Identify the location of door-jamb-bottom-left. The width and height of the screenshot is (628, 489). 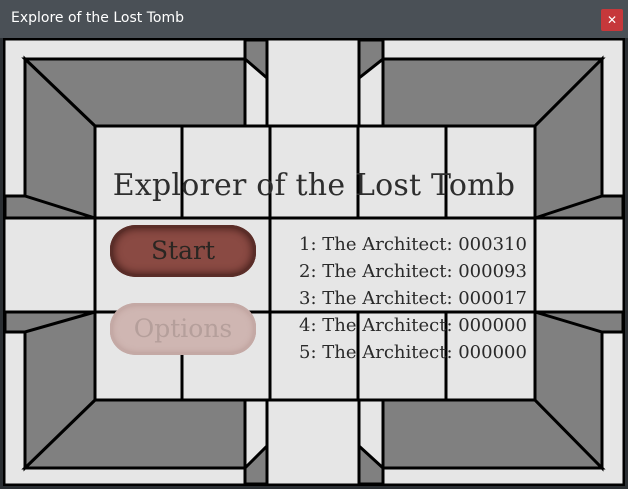
(256, 464).